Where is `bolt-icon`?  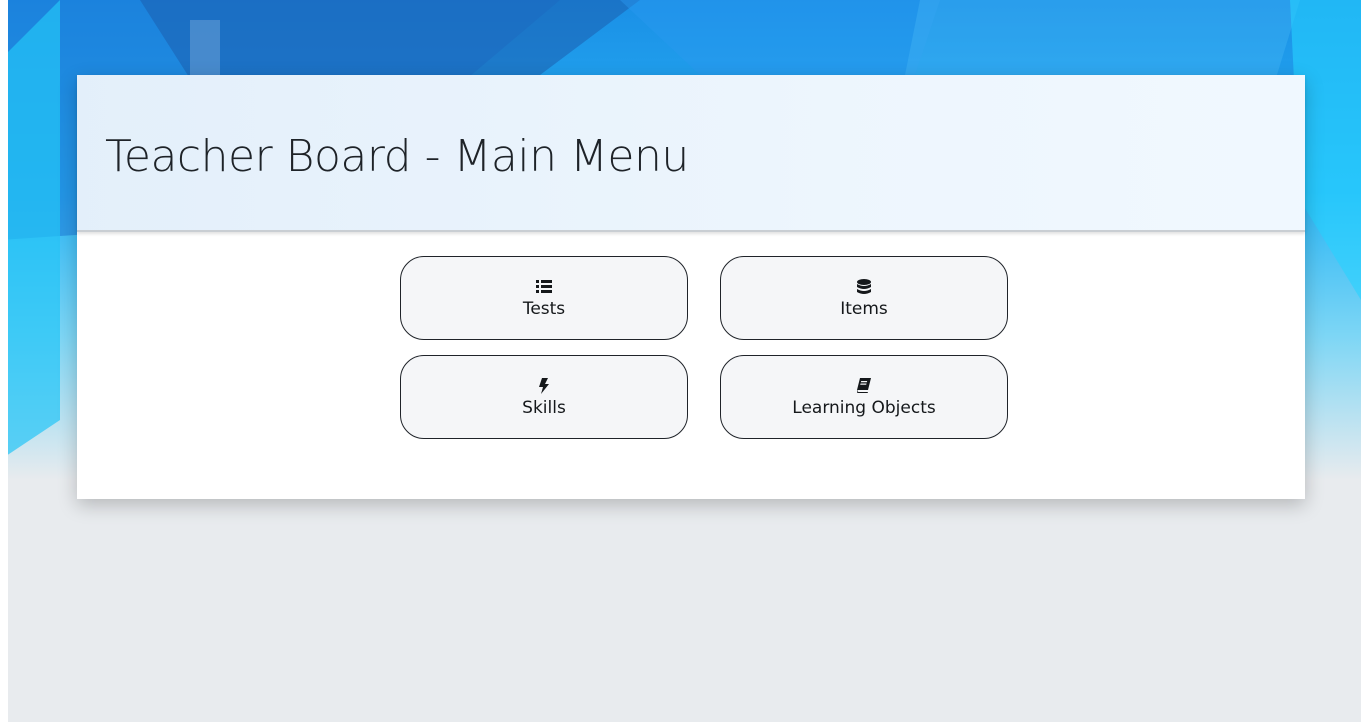
bolt-icon is located at coordinates (544, 386).